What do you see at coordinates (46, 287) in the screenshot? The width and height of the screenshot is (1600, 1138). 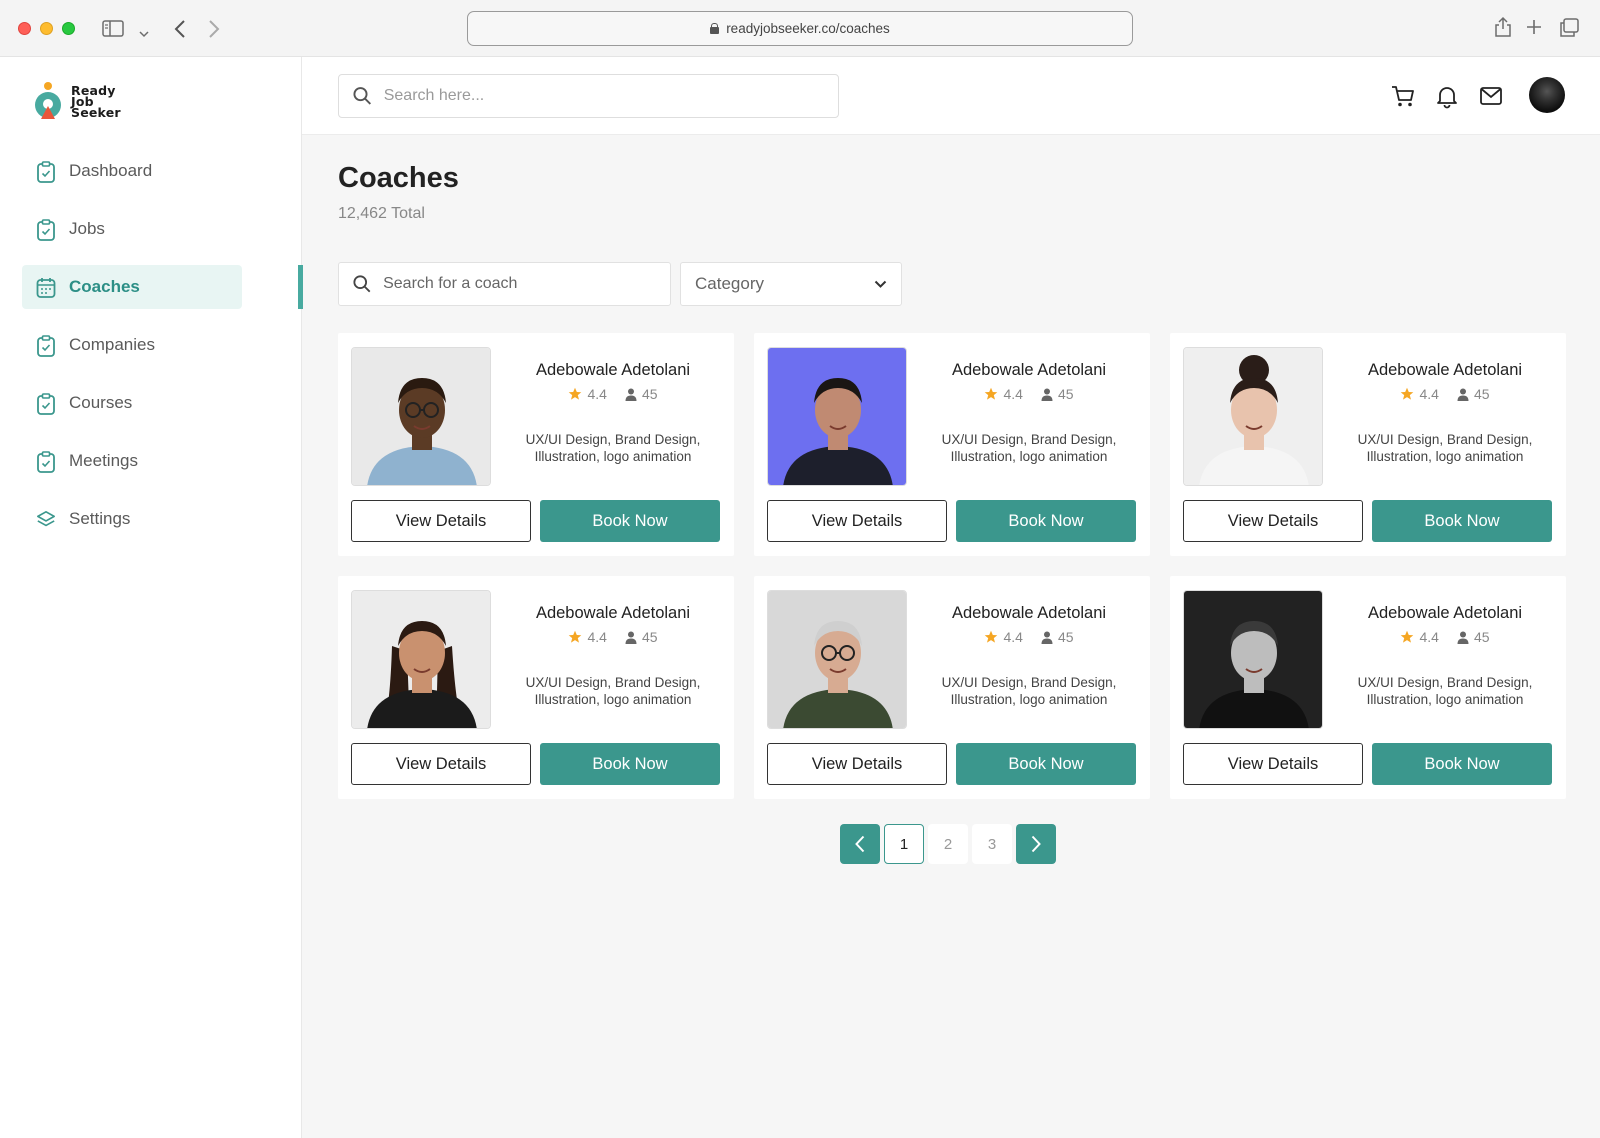 I see `calendar-icon` at bounding box center [46, 287].